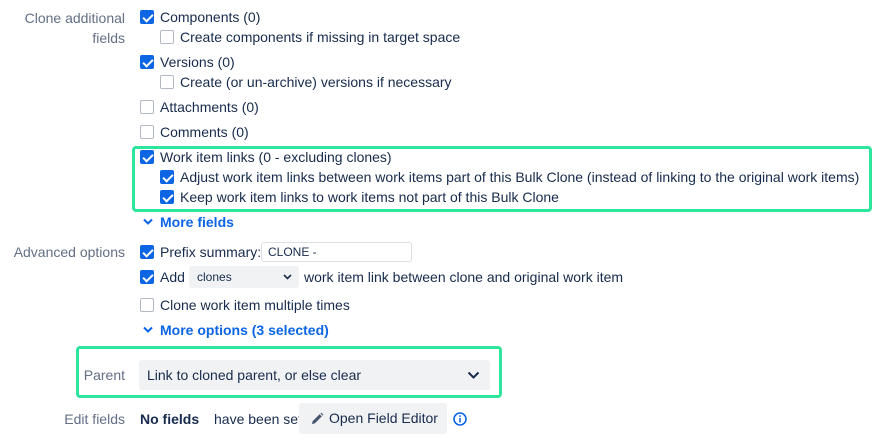 The image size is (884, 447). Describe the element at coordinates (254, 375) in the screenshot. I see `parent-select-value: Link to cloned parent, or else clear` at that location.